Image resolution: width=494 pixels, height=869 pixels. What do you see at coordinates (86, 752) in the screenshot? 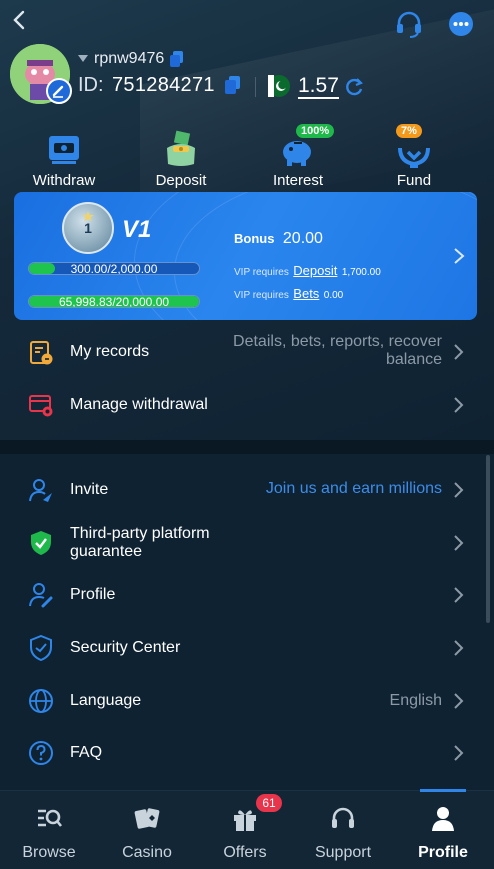
I see `menu-label: FAQ` at bounding box center [86, 752].